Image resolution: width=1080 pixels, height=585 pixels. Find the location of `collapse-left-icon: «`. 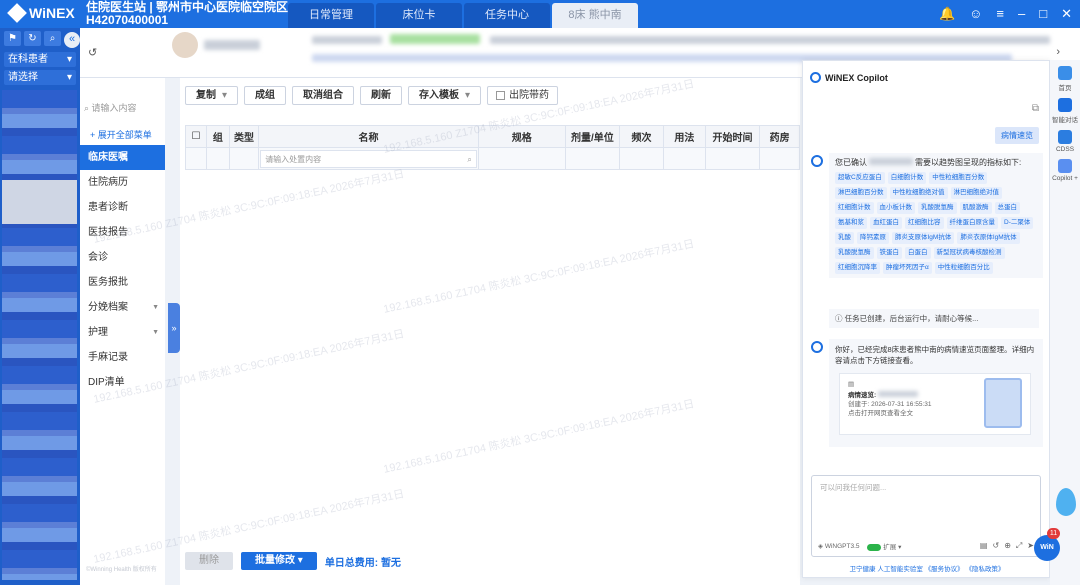

collapse-left-icon: « is located at coordinates (72, 40).